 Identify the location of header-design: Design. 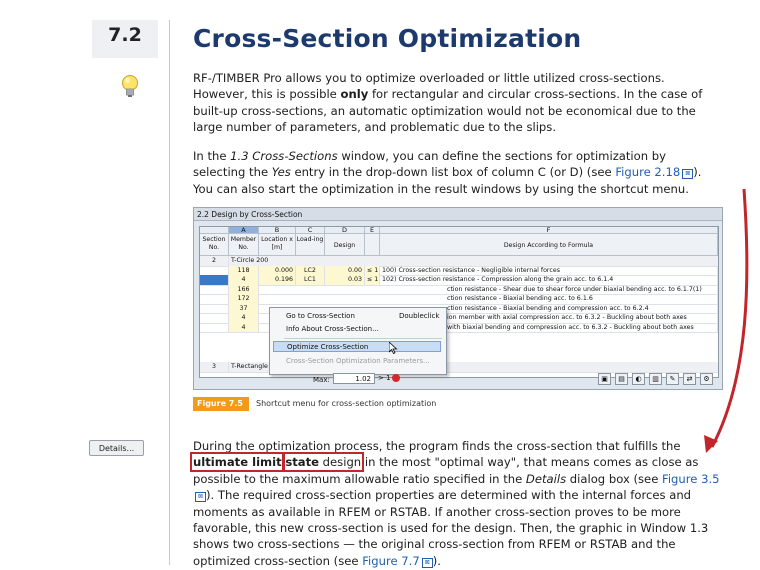
(345, 245).